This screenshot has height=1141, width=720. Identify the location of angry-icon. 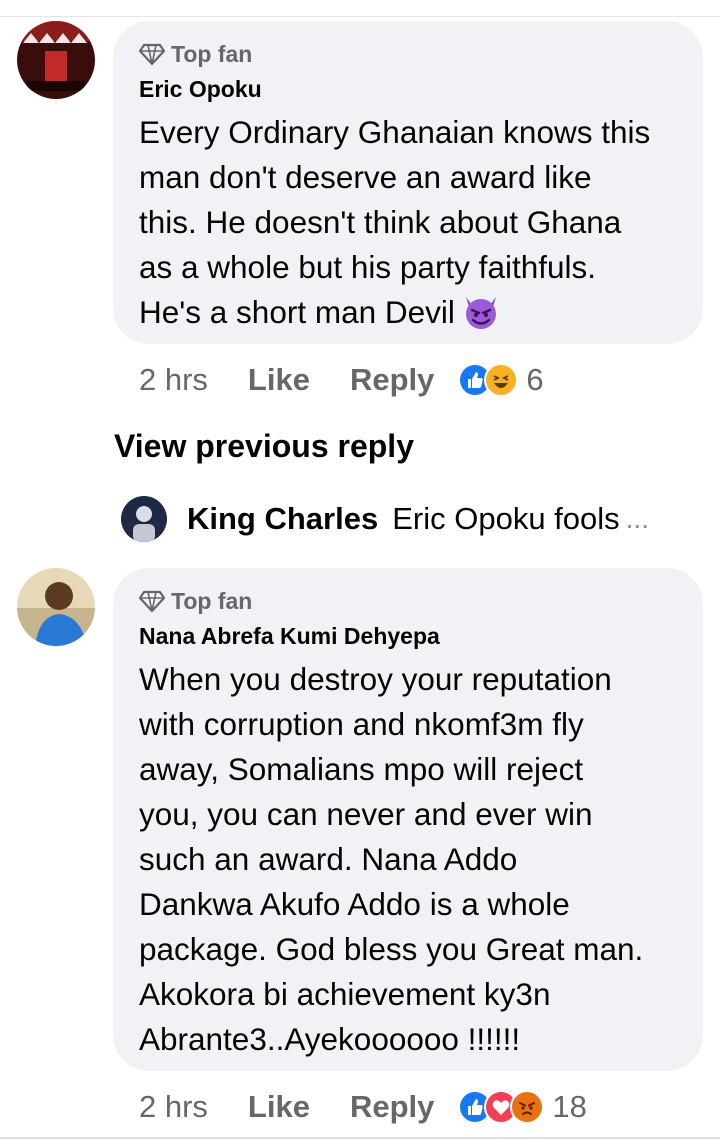
(527, 1107).